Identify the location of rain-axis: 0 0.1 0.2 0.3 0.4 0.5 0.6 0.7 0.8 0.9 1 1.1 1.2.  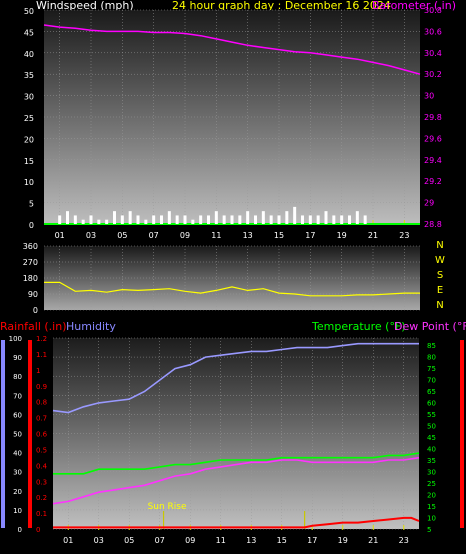
(42, 434).